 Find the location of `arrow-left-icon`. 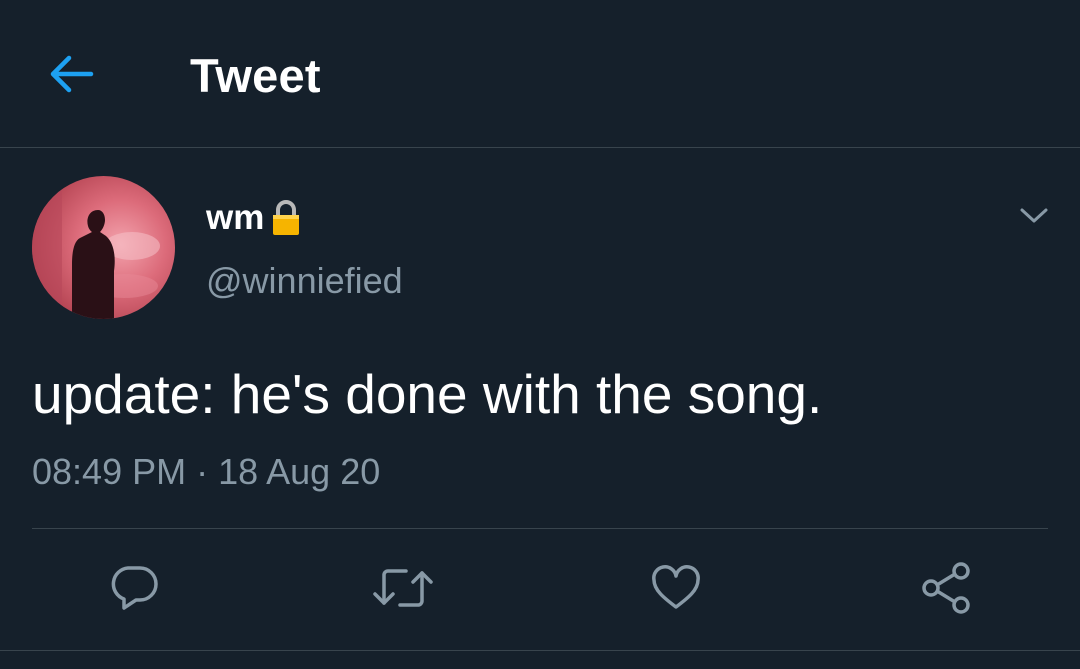

arrow-left-icon is located at coordinates (72, 74).